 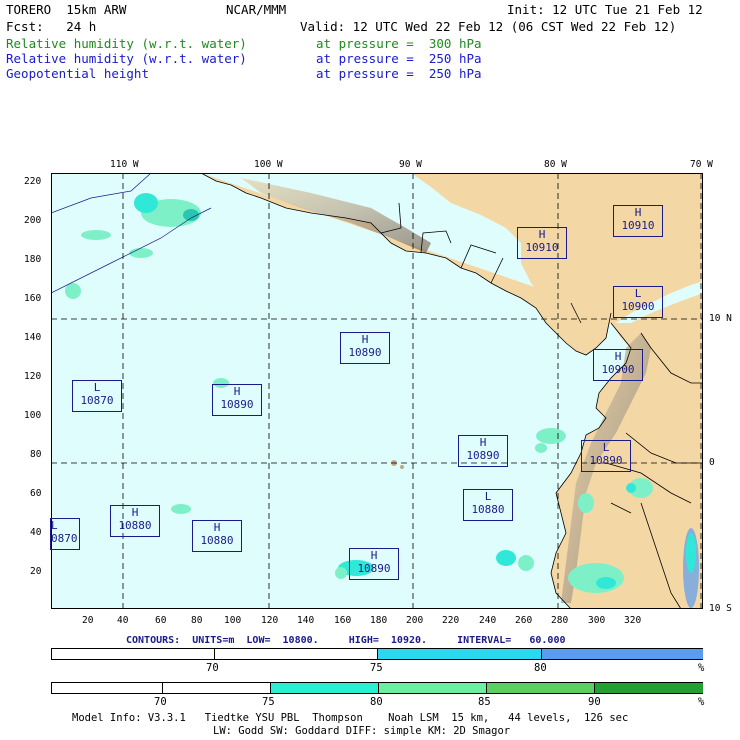 What do you see at coordinates (33, 181) in the screenshot?
I see `y-tick: 220` at bounding box center [33, 181].